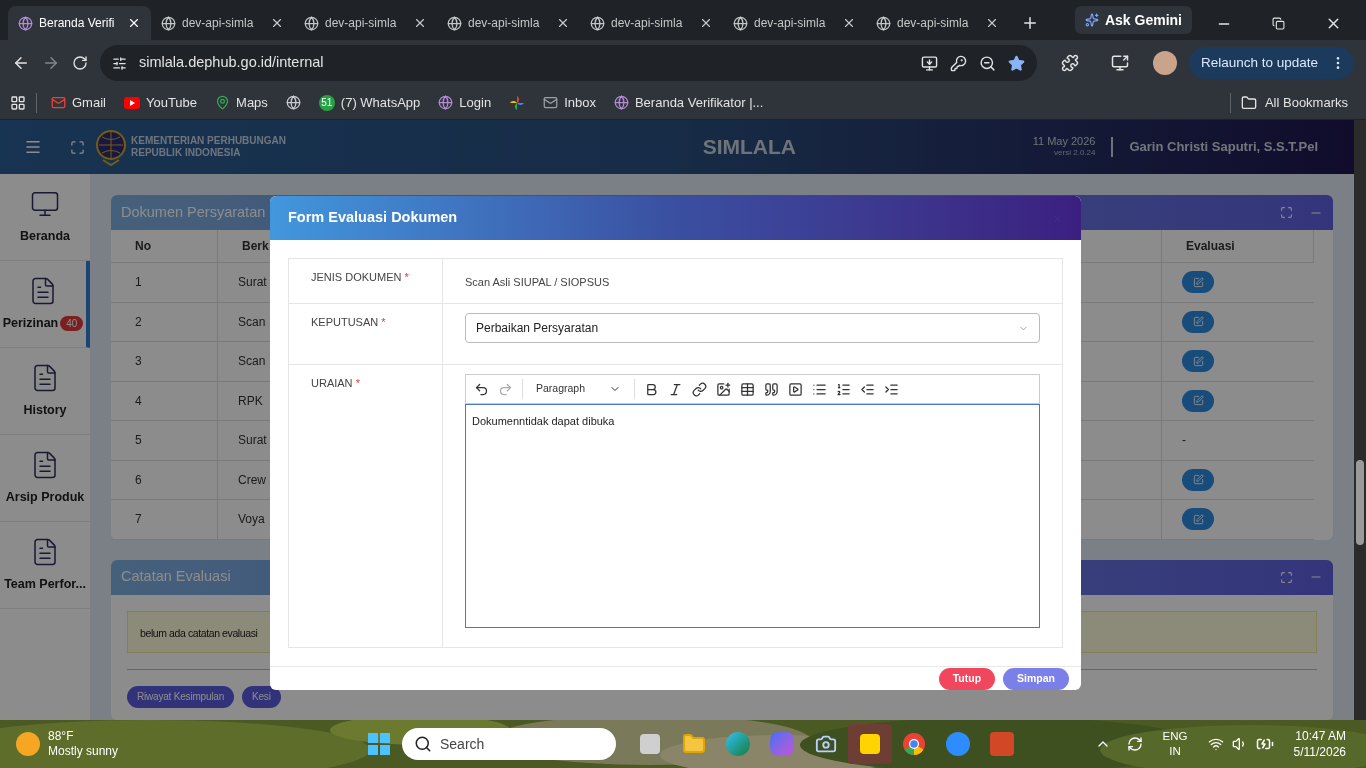 This screenshot has height=768, width=1366. I want to click on bookmark: Inbox, so click(569, 102).